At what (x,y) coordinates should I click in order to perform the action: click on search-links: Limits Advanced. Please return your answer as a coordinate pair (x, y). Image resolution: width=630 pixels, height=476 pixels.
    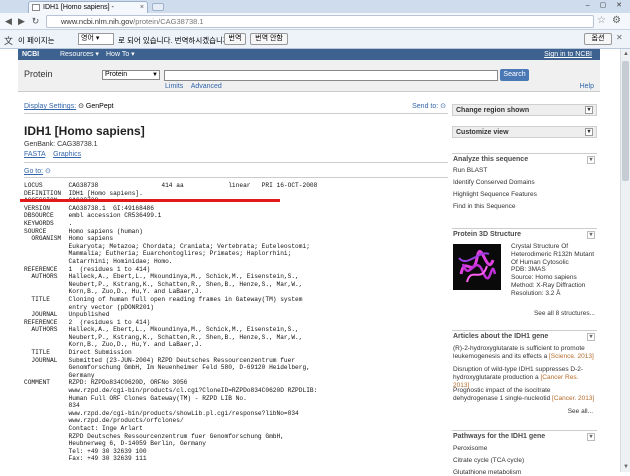
    Looking at the image, I should click on (193, 86).